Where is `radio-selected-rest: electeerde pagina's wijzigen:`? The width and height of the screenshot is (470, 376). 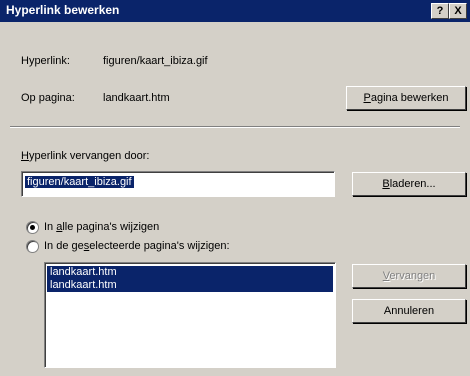
radio-selected-rest: electeerde pagina's wijzigen: is located at coordinates (159, 246).